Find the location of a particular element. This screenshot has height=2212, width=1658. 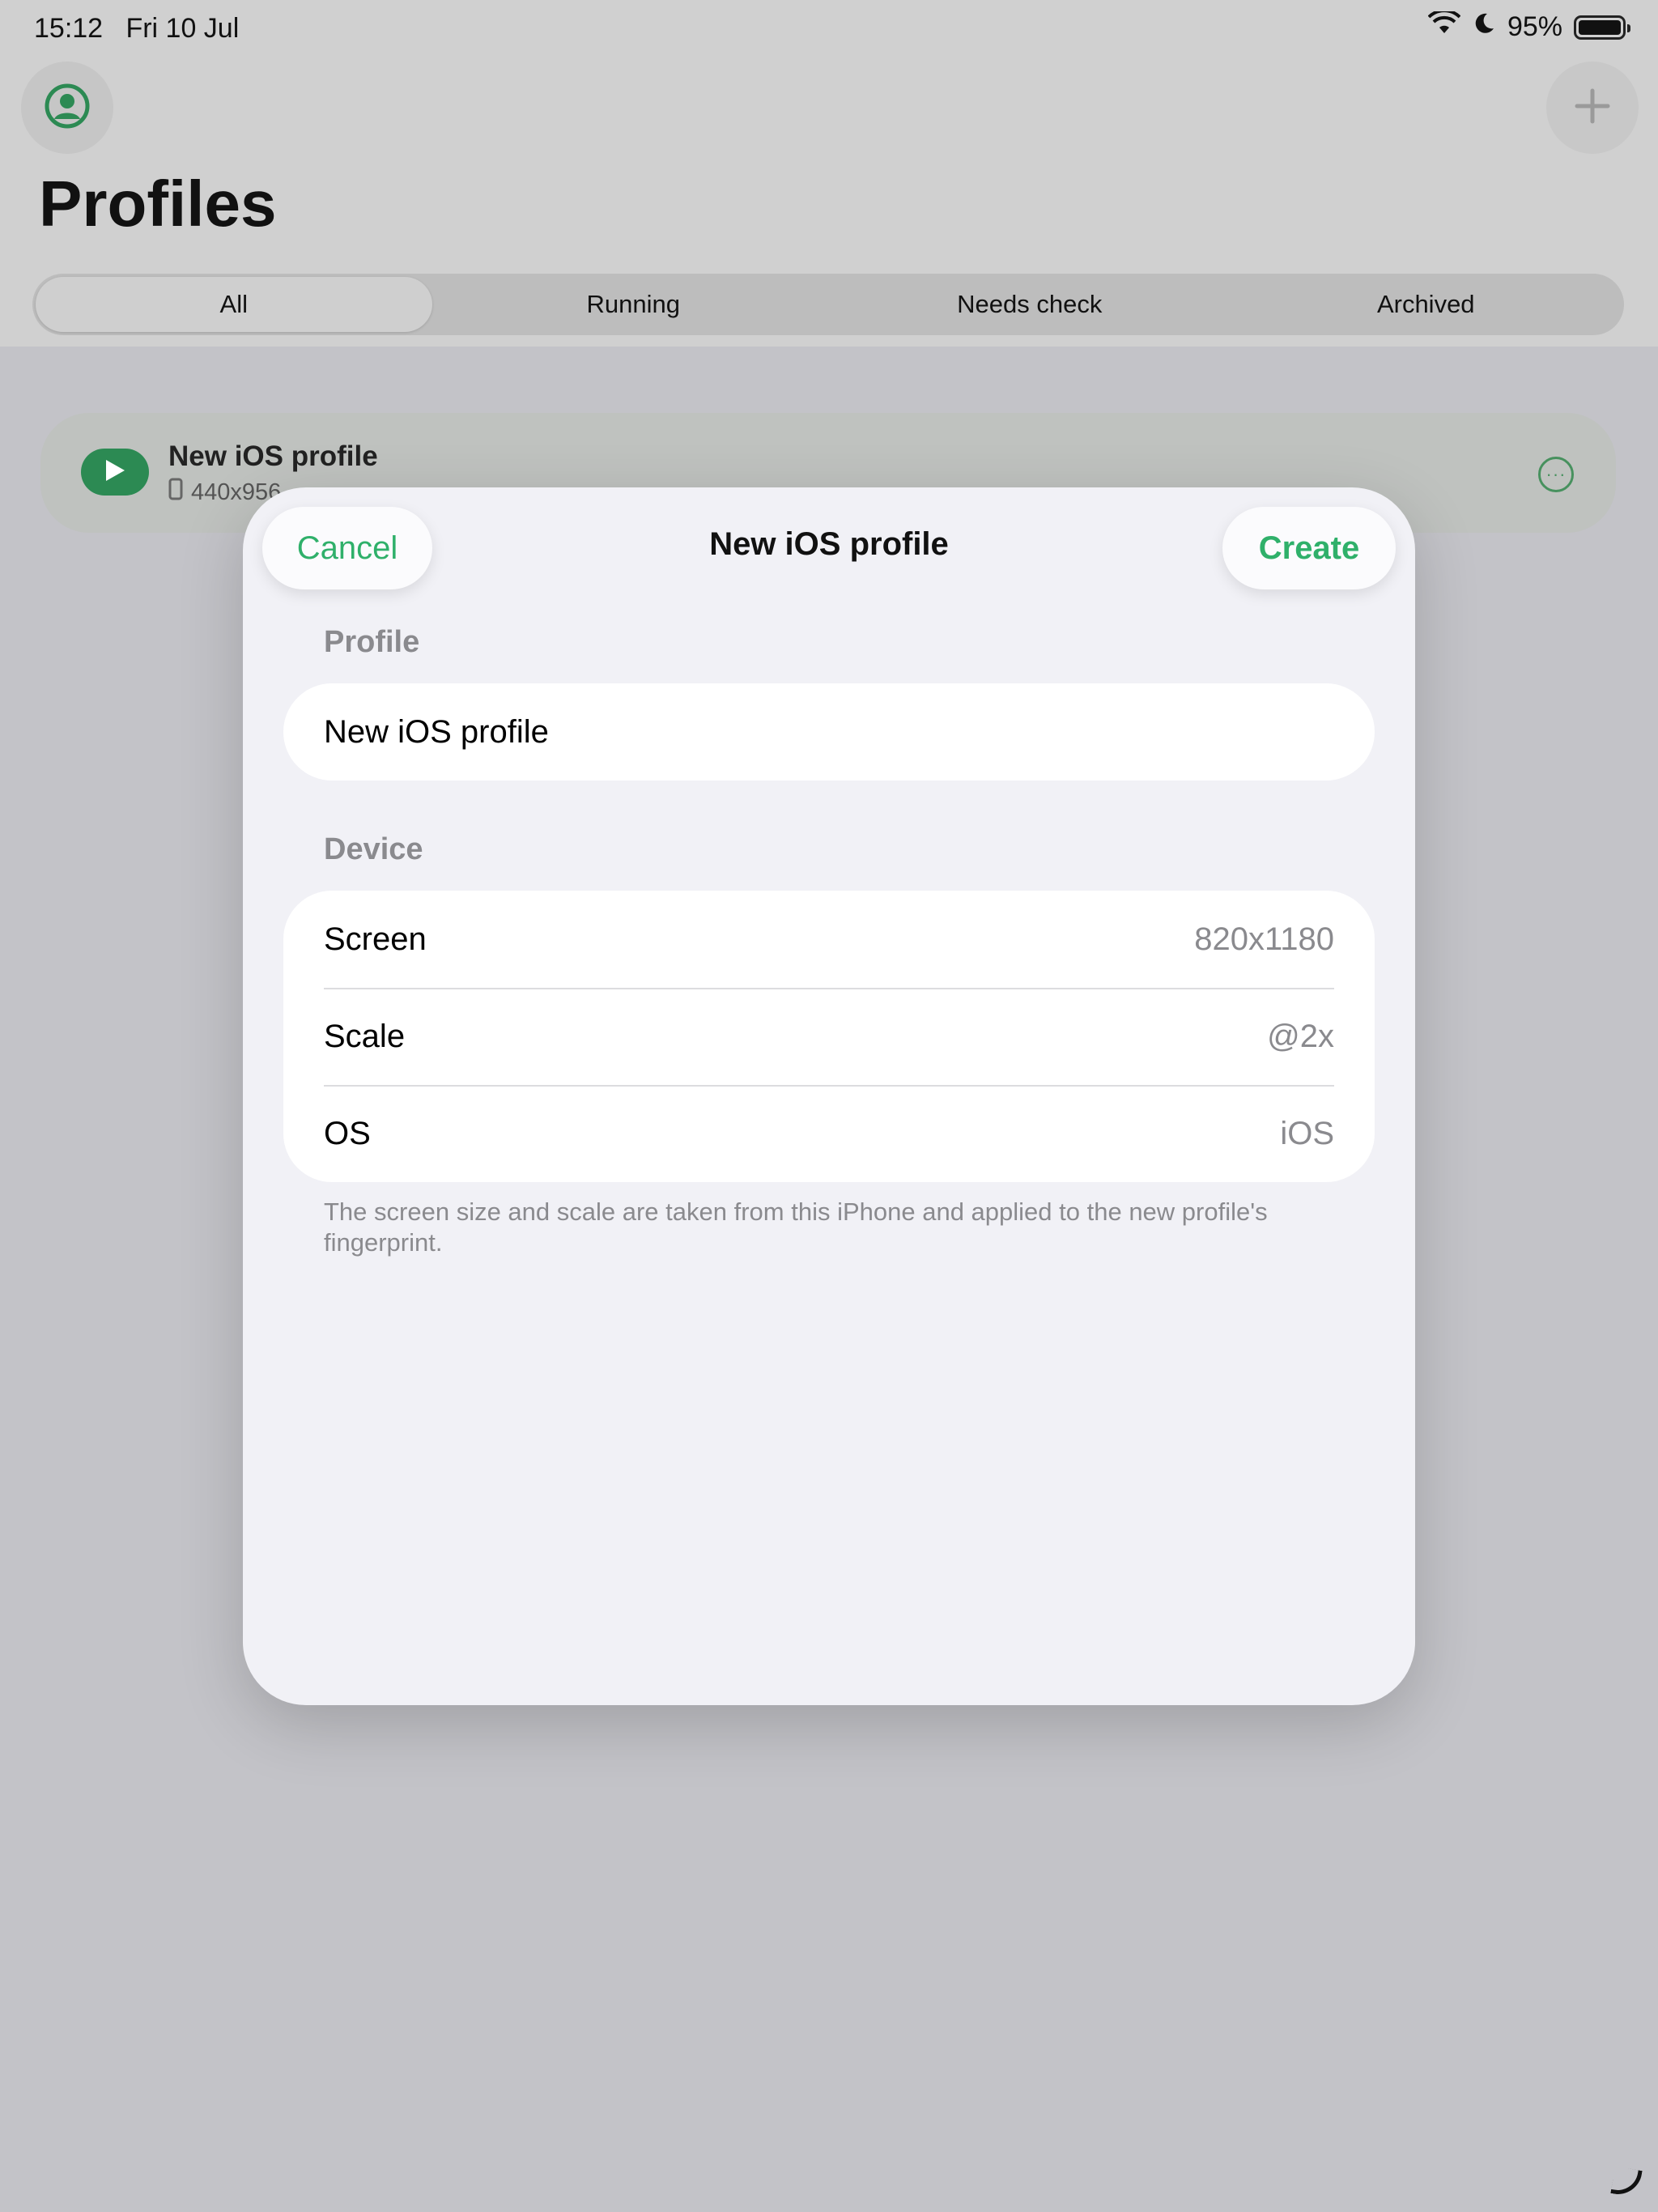

person-circle-icon is located at coordinates (67, 108).